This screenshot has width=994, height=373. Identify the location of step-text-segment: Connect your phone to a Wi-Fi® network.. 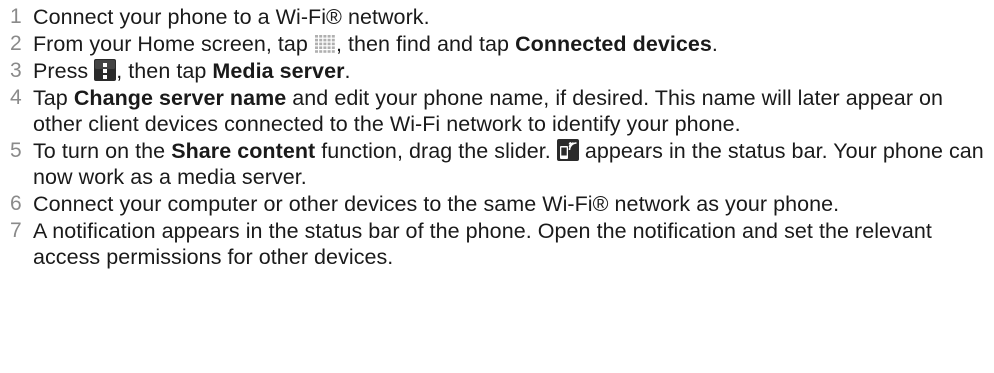
(231, 17).